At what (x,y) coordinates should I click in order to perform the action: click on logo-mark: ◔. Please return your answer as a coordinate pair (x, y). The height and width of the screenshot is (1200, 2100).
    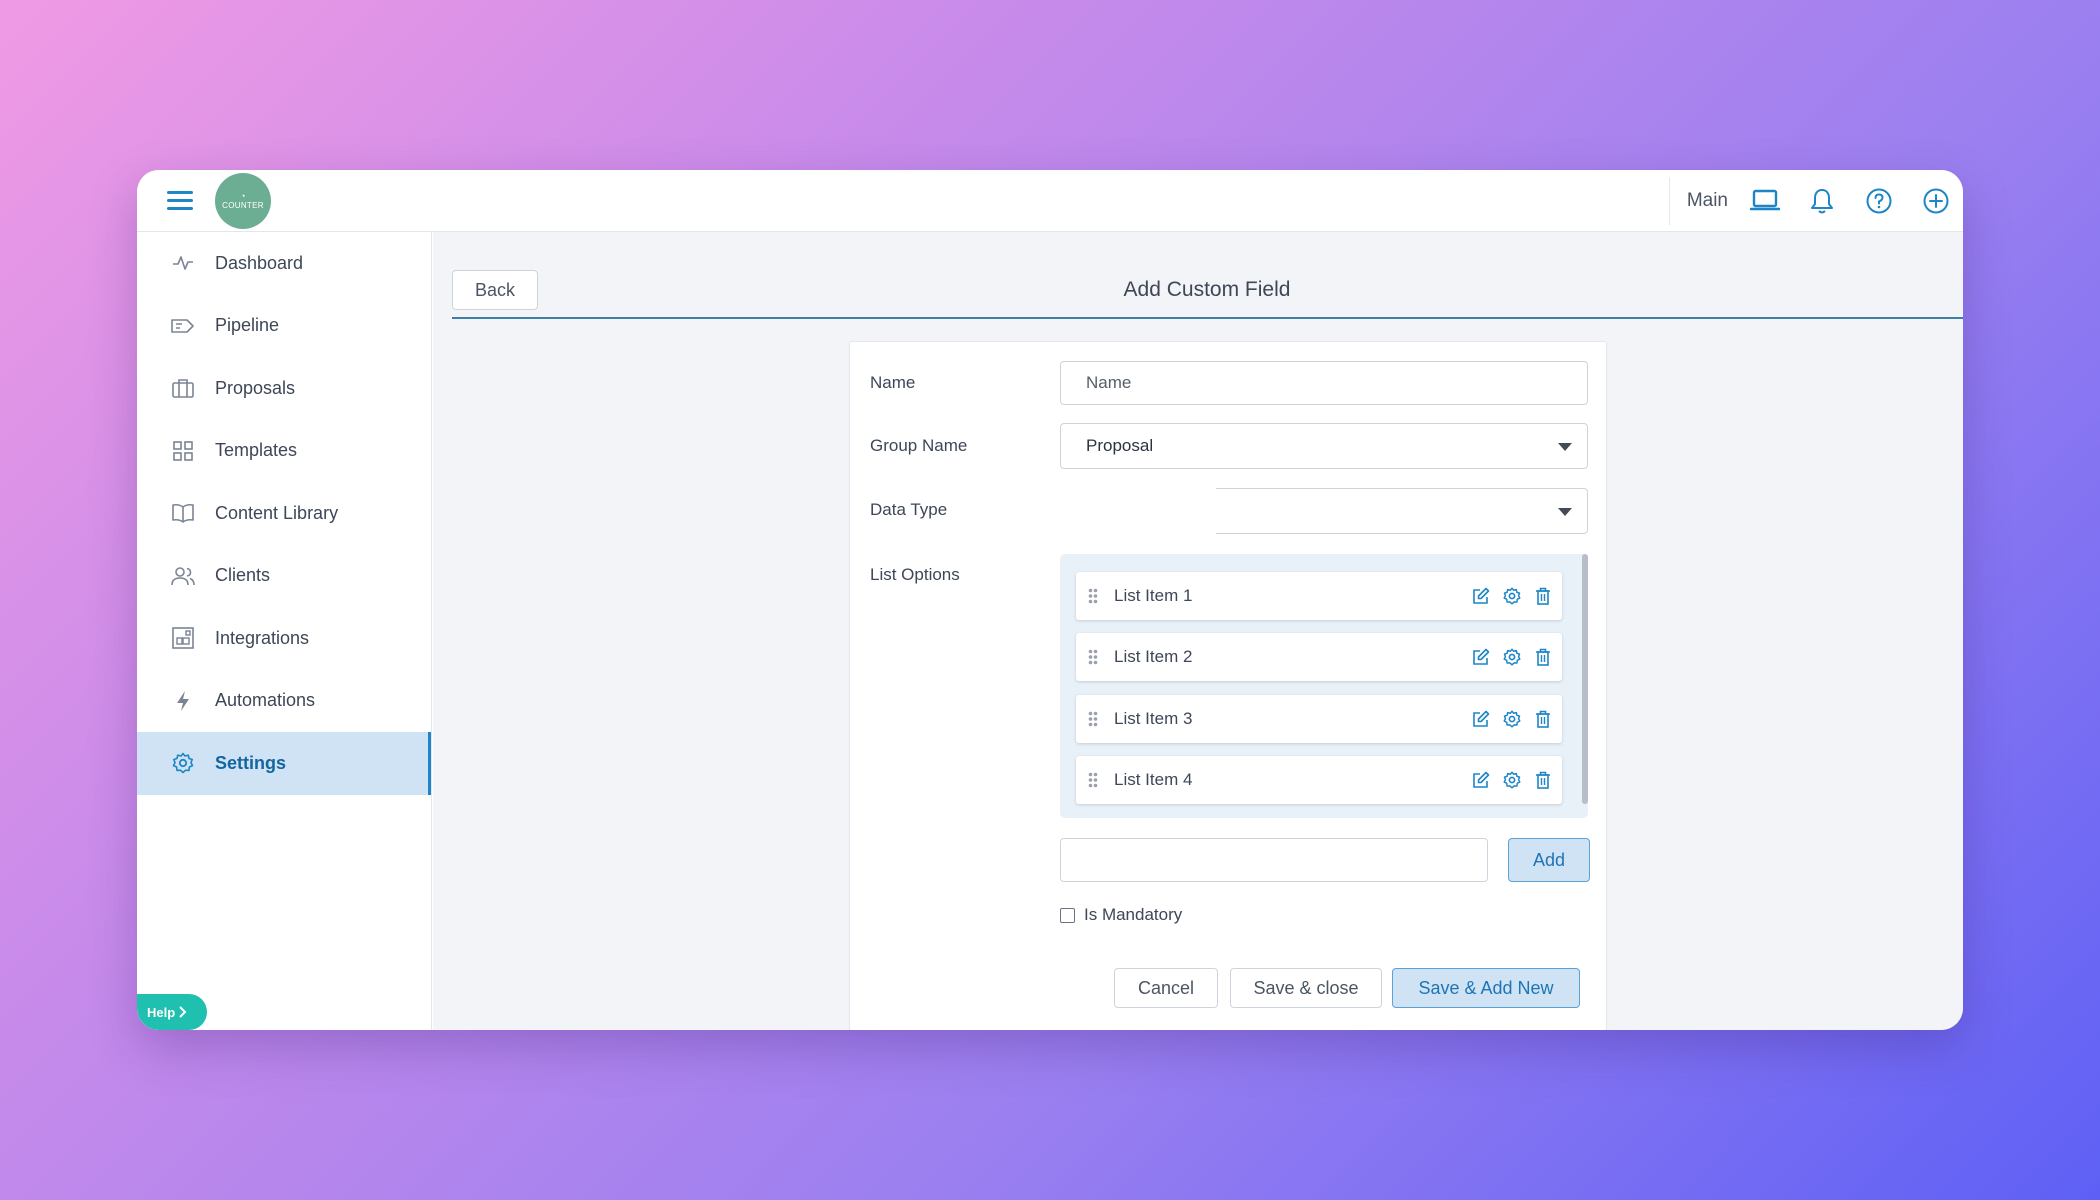
    Looking at the image, I should click on (243, 196).